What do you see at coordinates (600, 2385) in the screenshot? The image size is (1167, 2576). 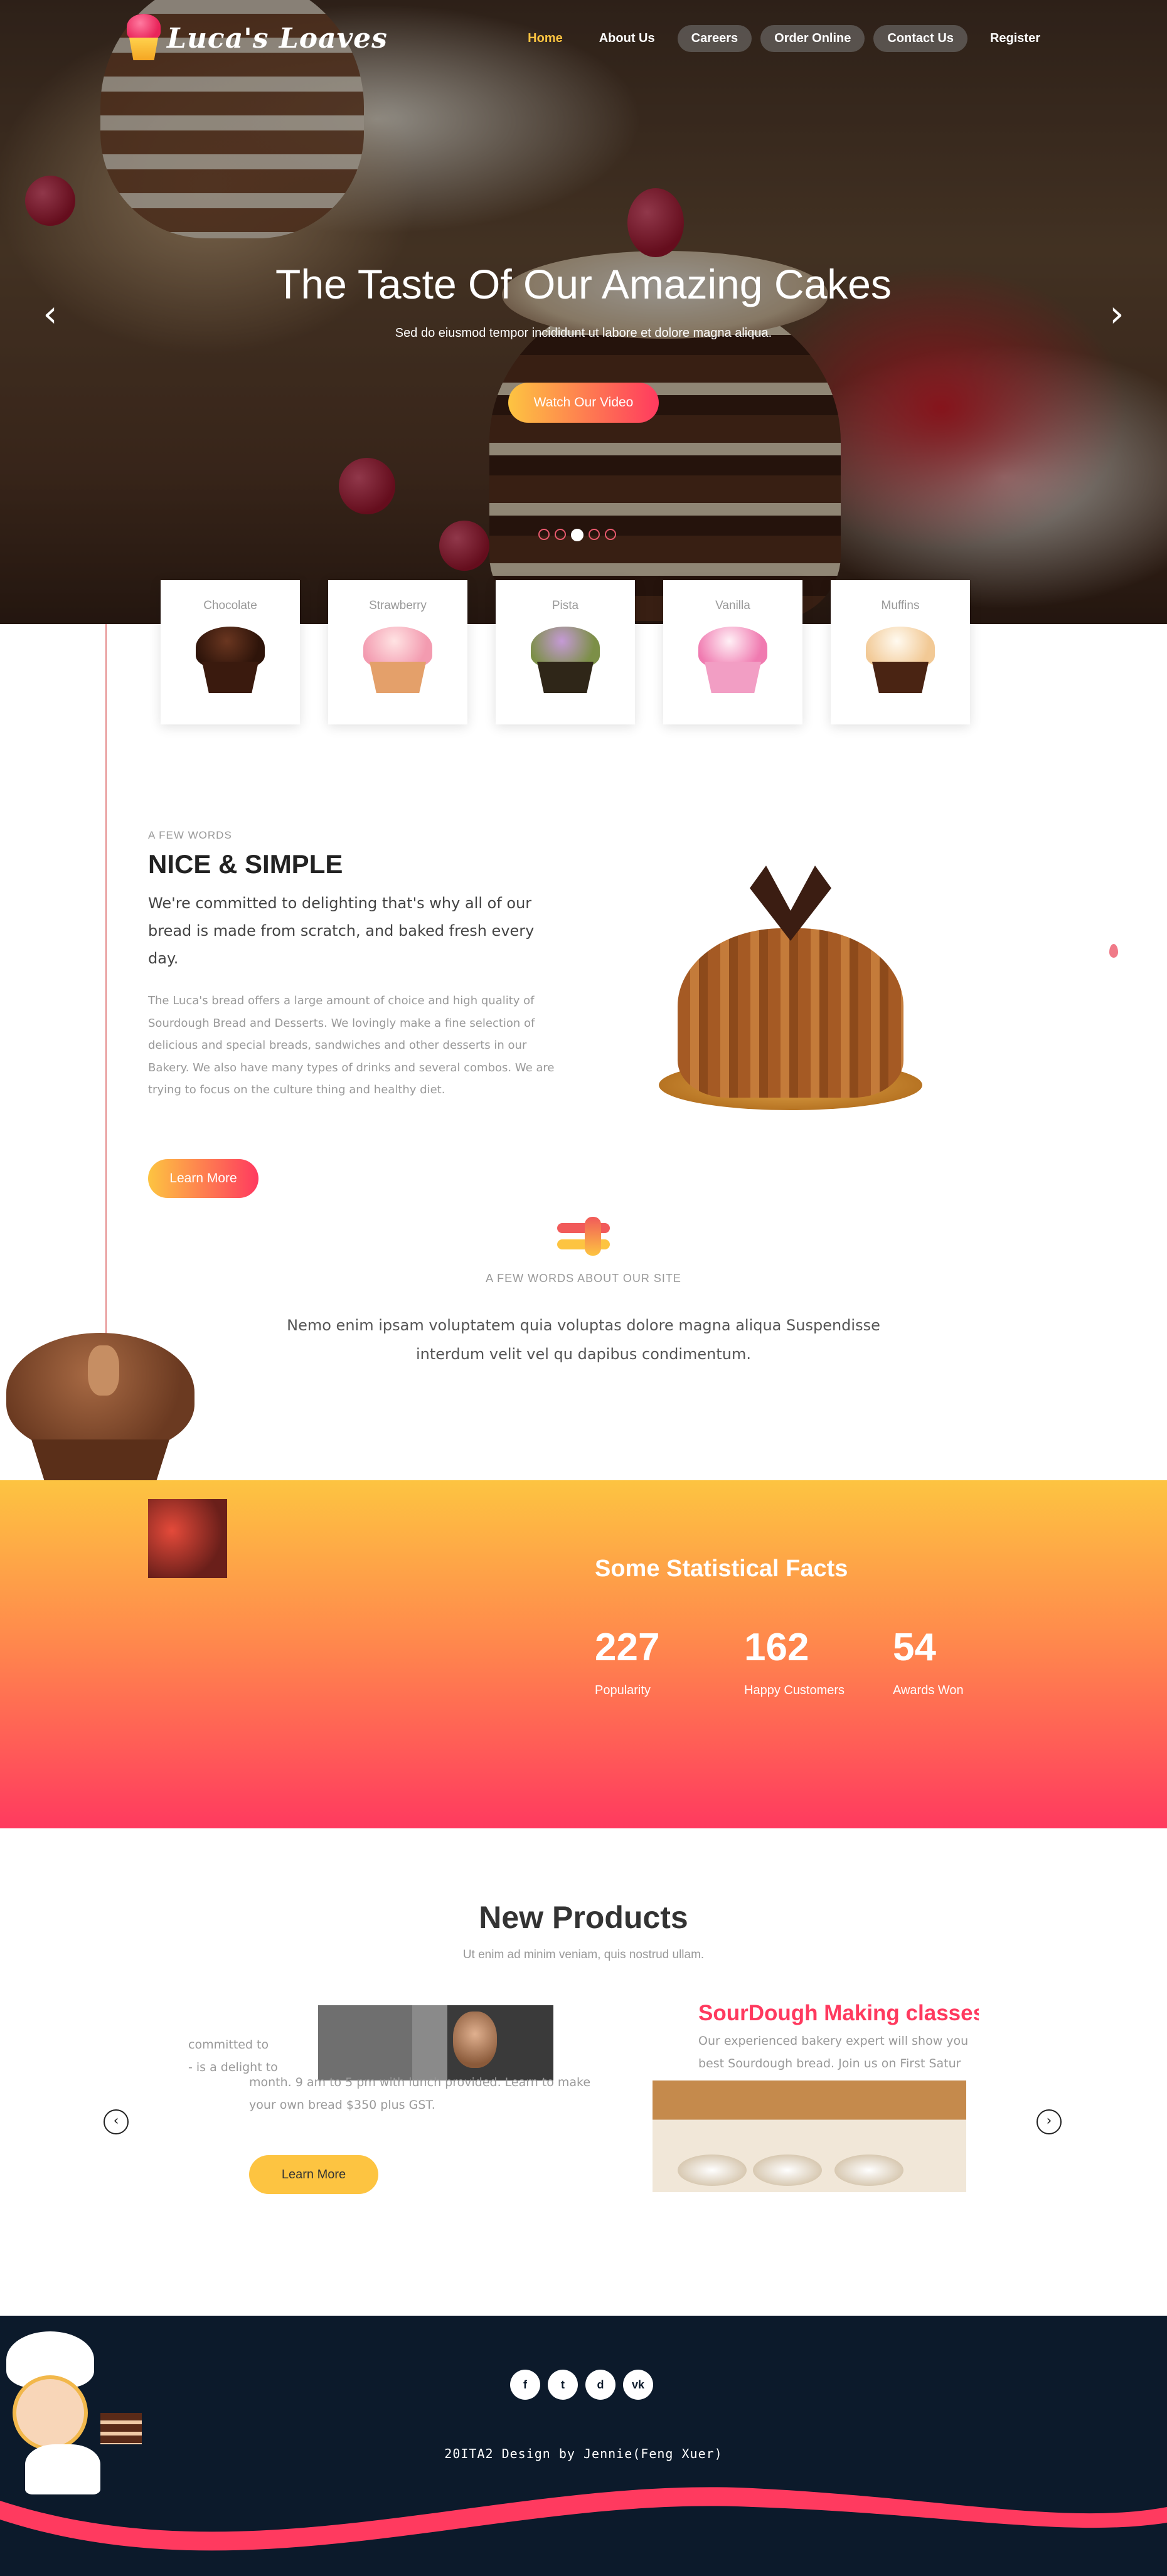 I see `dribbble-icon: d` at bounding box center [600, 2385].